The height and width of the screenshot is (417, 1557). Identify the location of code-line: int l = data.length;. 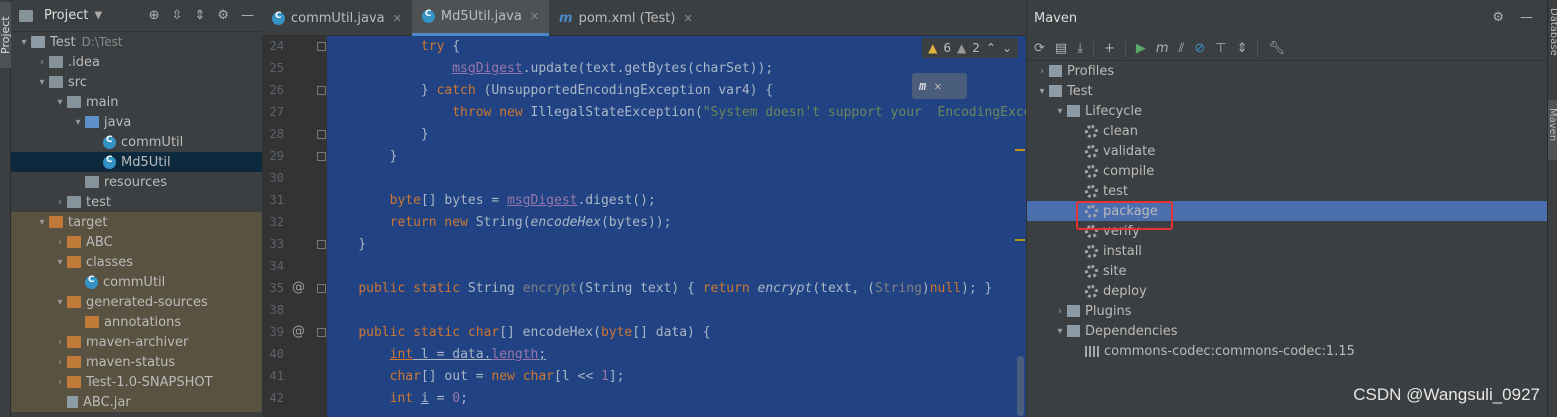
(437, 355).